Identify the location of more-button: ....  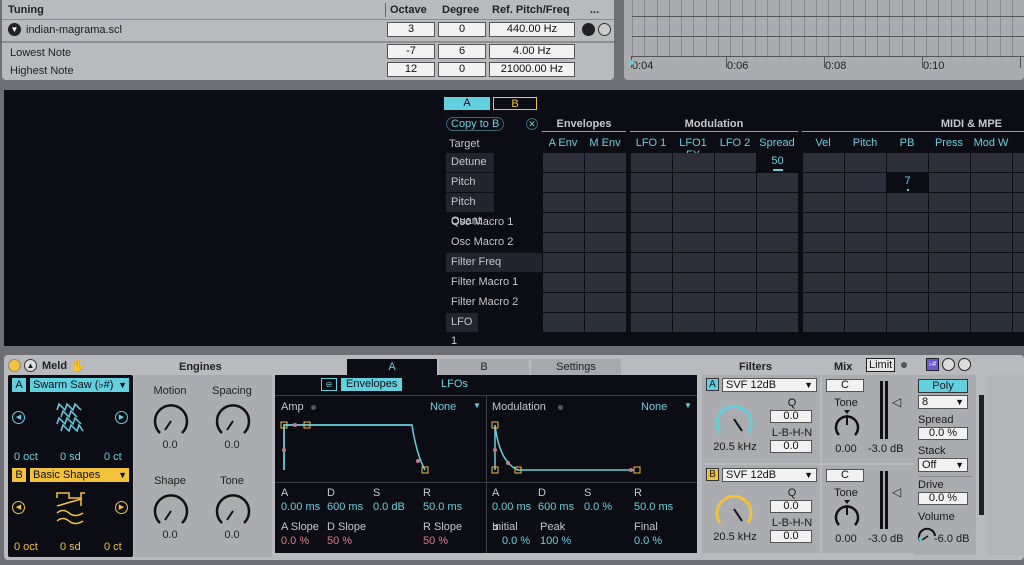
(594, 10).